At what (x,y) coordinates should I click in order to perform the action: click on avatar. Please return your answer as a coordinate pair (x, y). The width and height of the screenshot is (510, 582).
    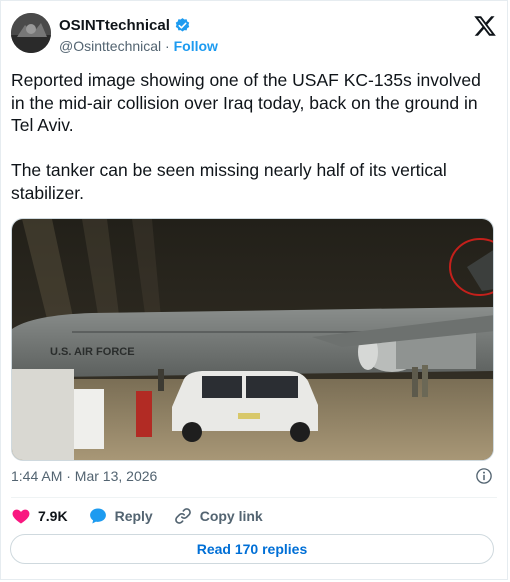
    Looking at the image, I should click on (31, 33).